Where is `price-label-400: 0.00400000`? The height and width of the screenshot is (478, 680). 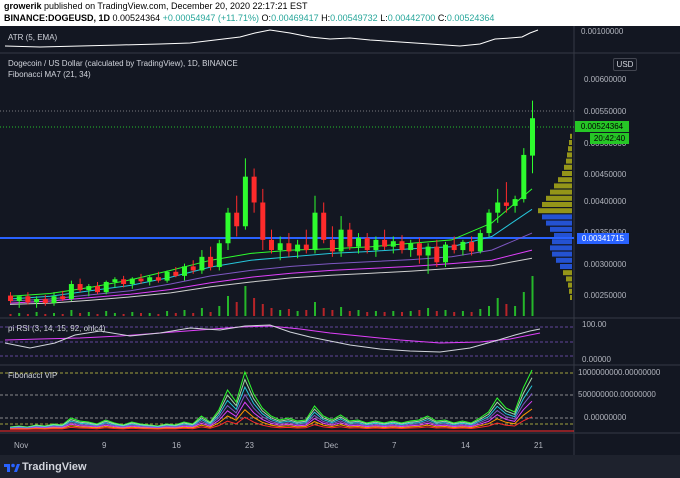
price-label-400: 0.00400000 is located at coordinates (605, 201).